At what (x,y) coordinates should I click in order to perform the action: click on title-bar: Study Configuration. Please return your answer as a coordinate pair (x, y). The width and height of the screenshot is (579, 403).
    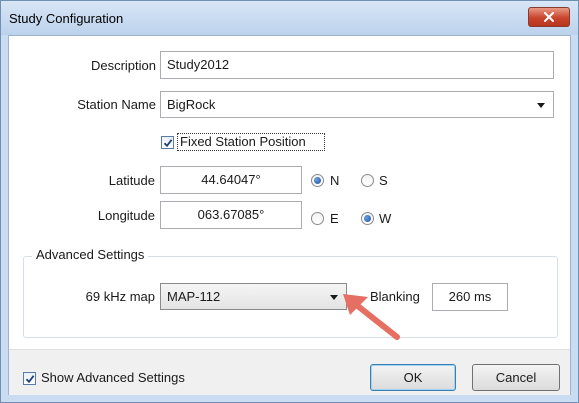
    Looking at the image, I should click on (289, 18).